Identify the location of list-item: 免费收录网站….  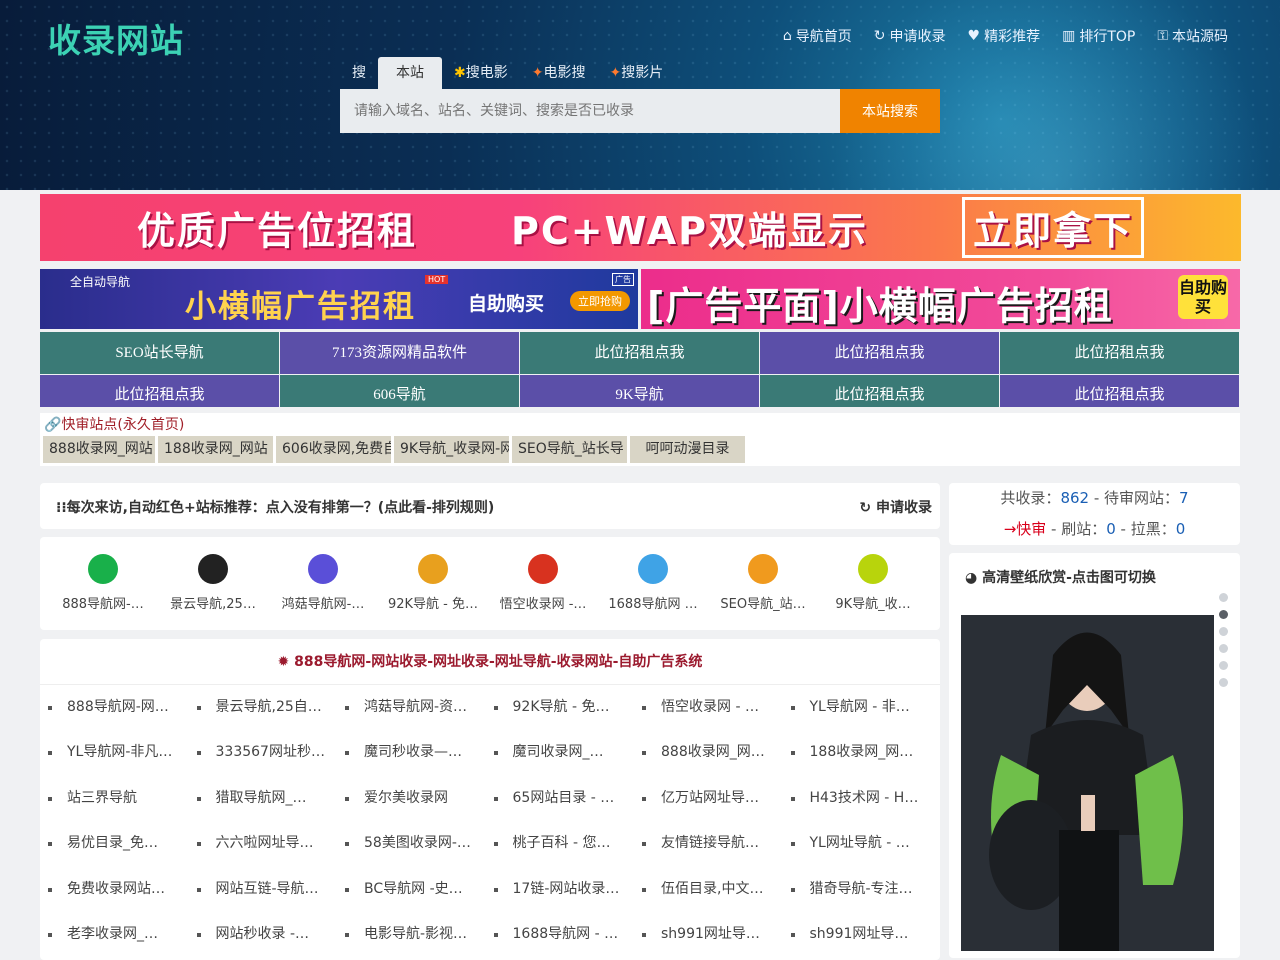
(122, 889).